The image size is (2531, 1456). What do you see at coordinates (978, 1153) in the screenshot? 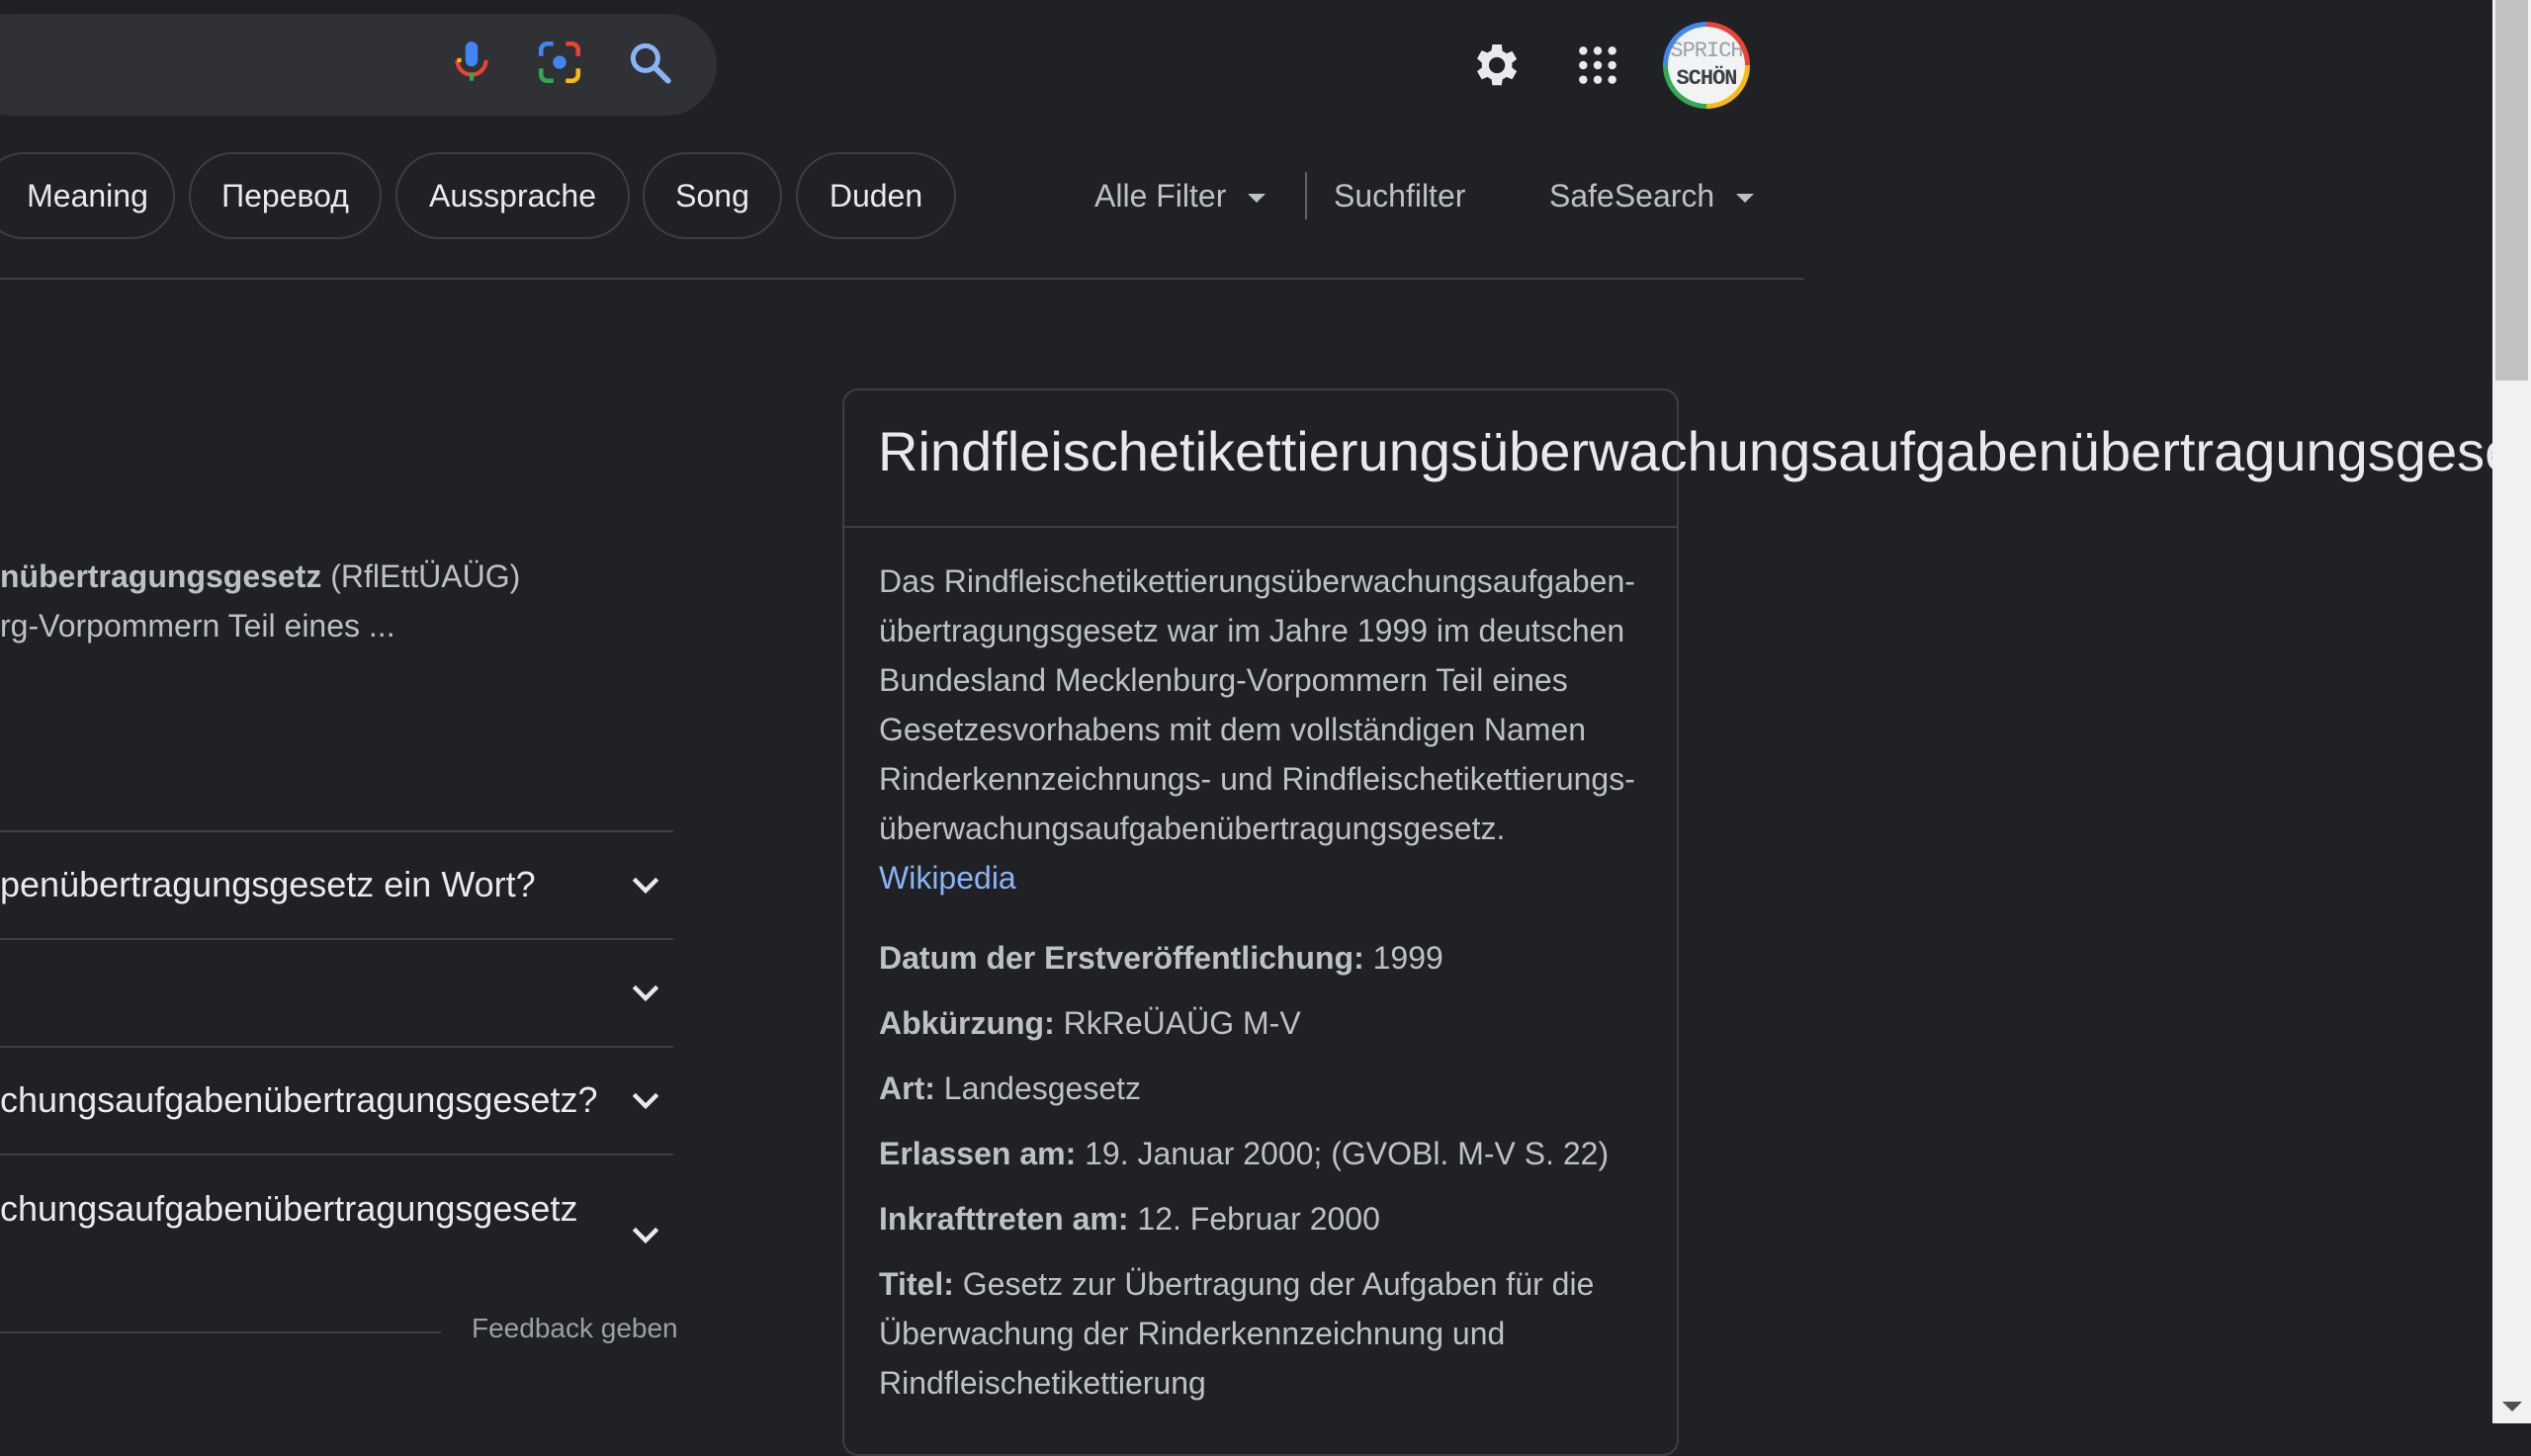
I see `fact-key: Erlassen am:` at bounding box center [978, 1153].